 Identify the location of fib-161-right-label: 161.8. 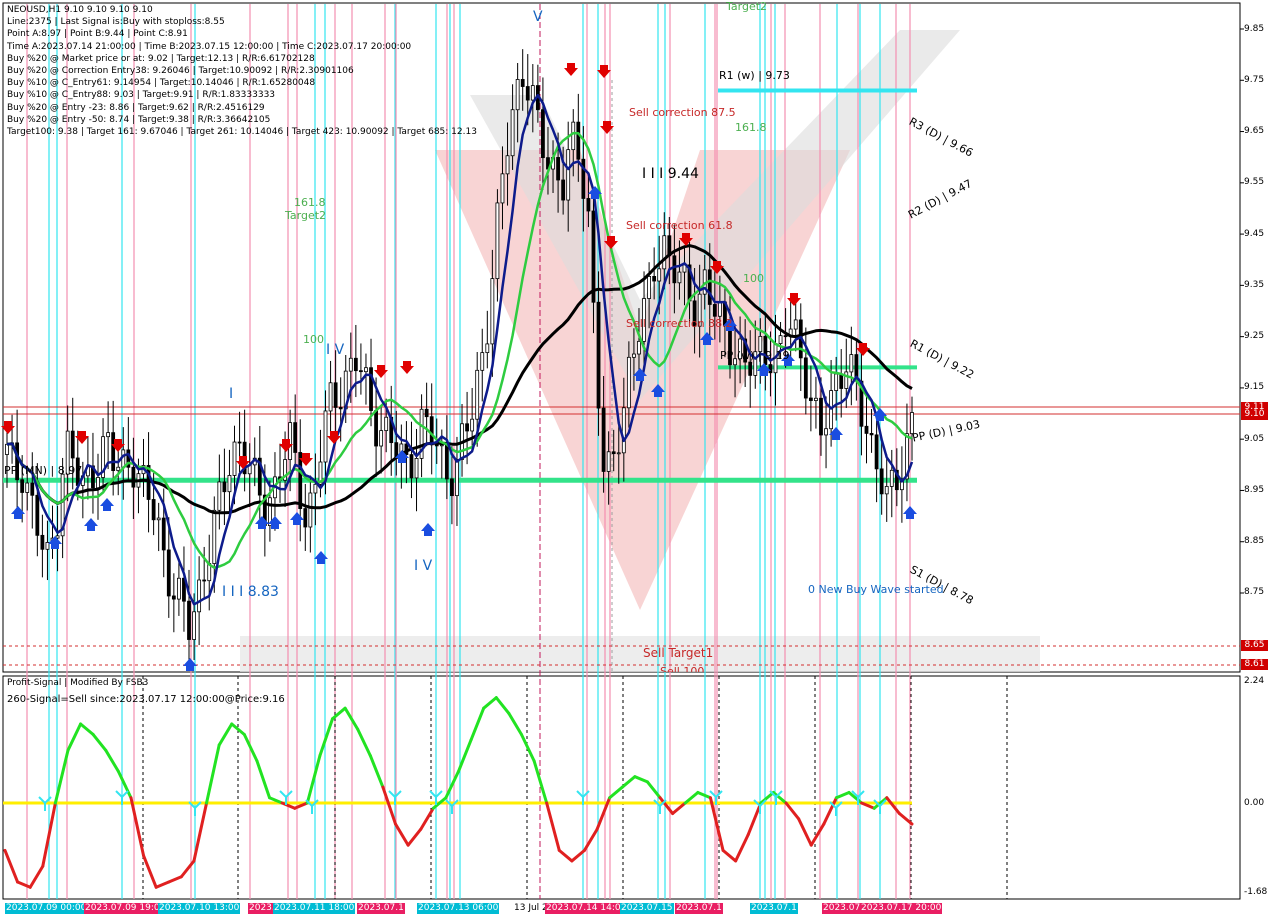
(751, 127).